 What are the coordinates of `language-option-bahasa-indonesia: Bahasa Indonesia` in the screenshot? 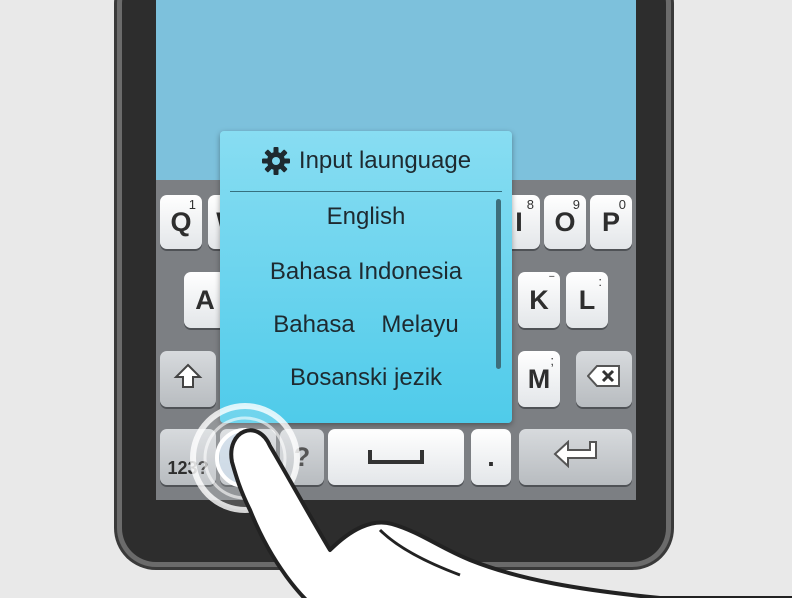 It's located at (366, 272).